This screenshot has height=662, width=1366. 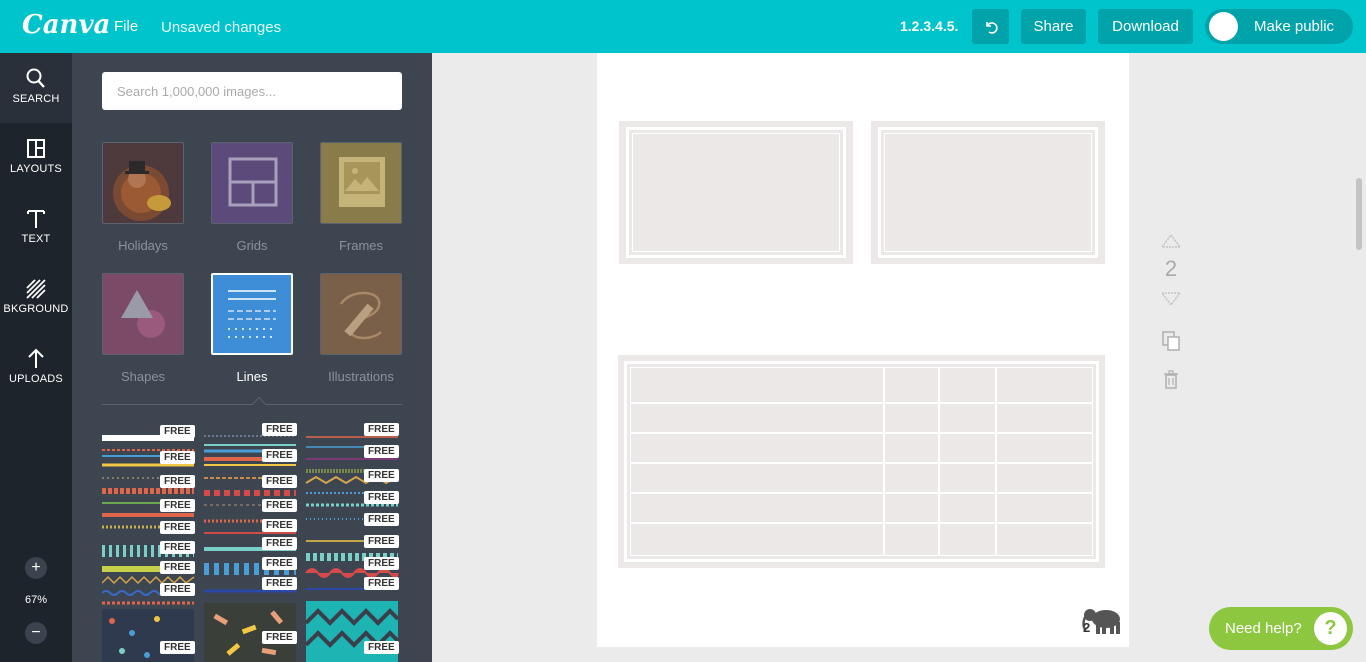 What do you see at coordinates (929, 26) in the screenshot?
I see `document-title: 1.2.3.4.5.` at bounding box center [929, 26].